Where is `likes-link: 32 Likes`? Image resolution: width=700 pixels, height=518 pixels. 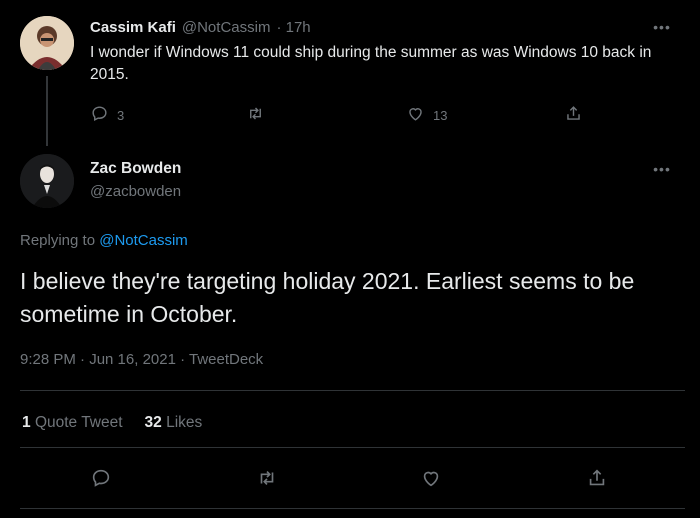 likes-link: 32 Likes is located at coordinates (174, 423).